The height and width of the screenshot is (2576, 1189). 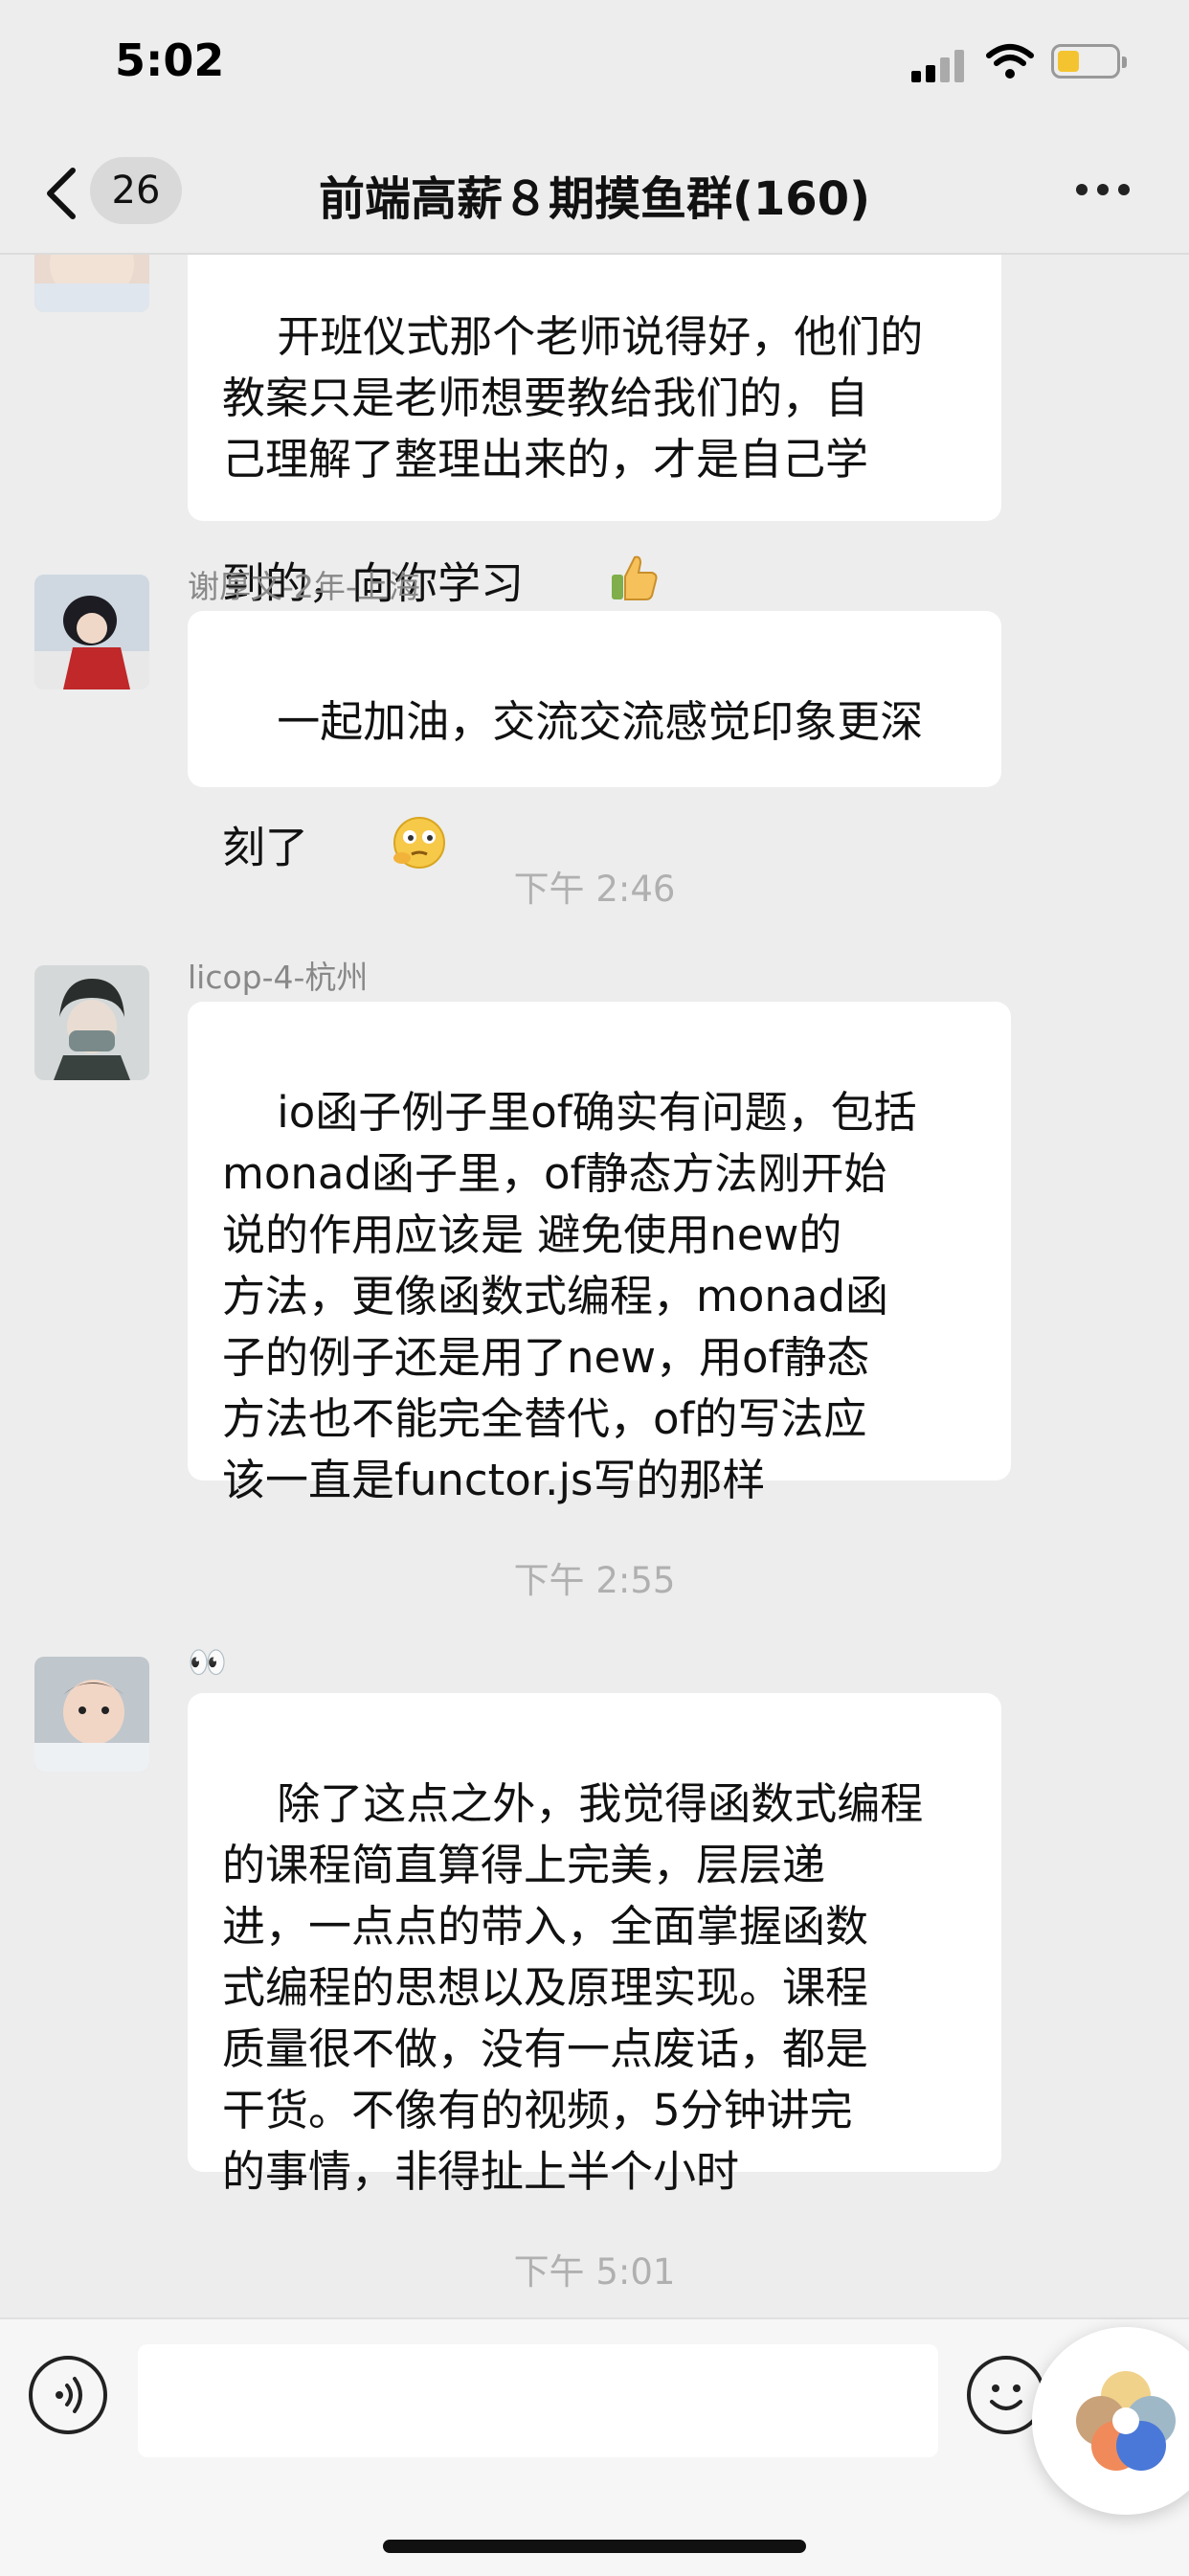 I want to click on floating-window-icon, so click(x=1110, y=2421).